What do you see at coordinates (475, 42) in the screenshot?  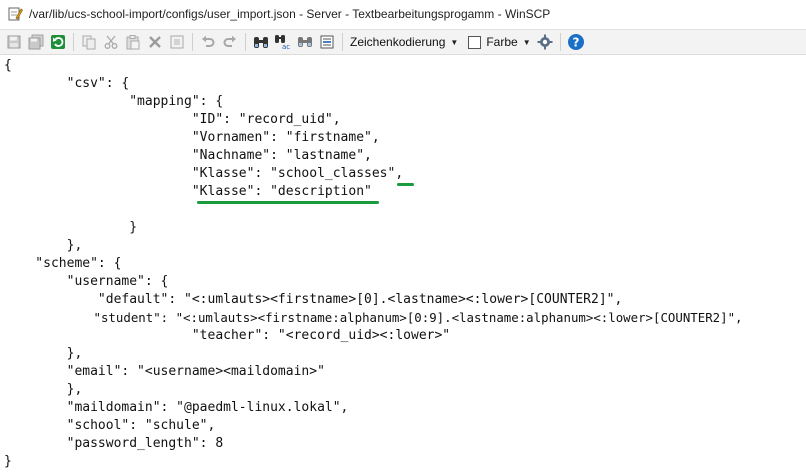 I see `color-checkbox` at bounding box center [475, 42].